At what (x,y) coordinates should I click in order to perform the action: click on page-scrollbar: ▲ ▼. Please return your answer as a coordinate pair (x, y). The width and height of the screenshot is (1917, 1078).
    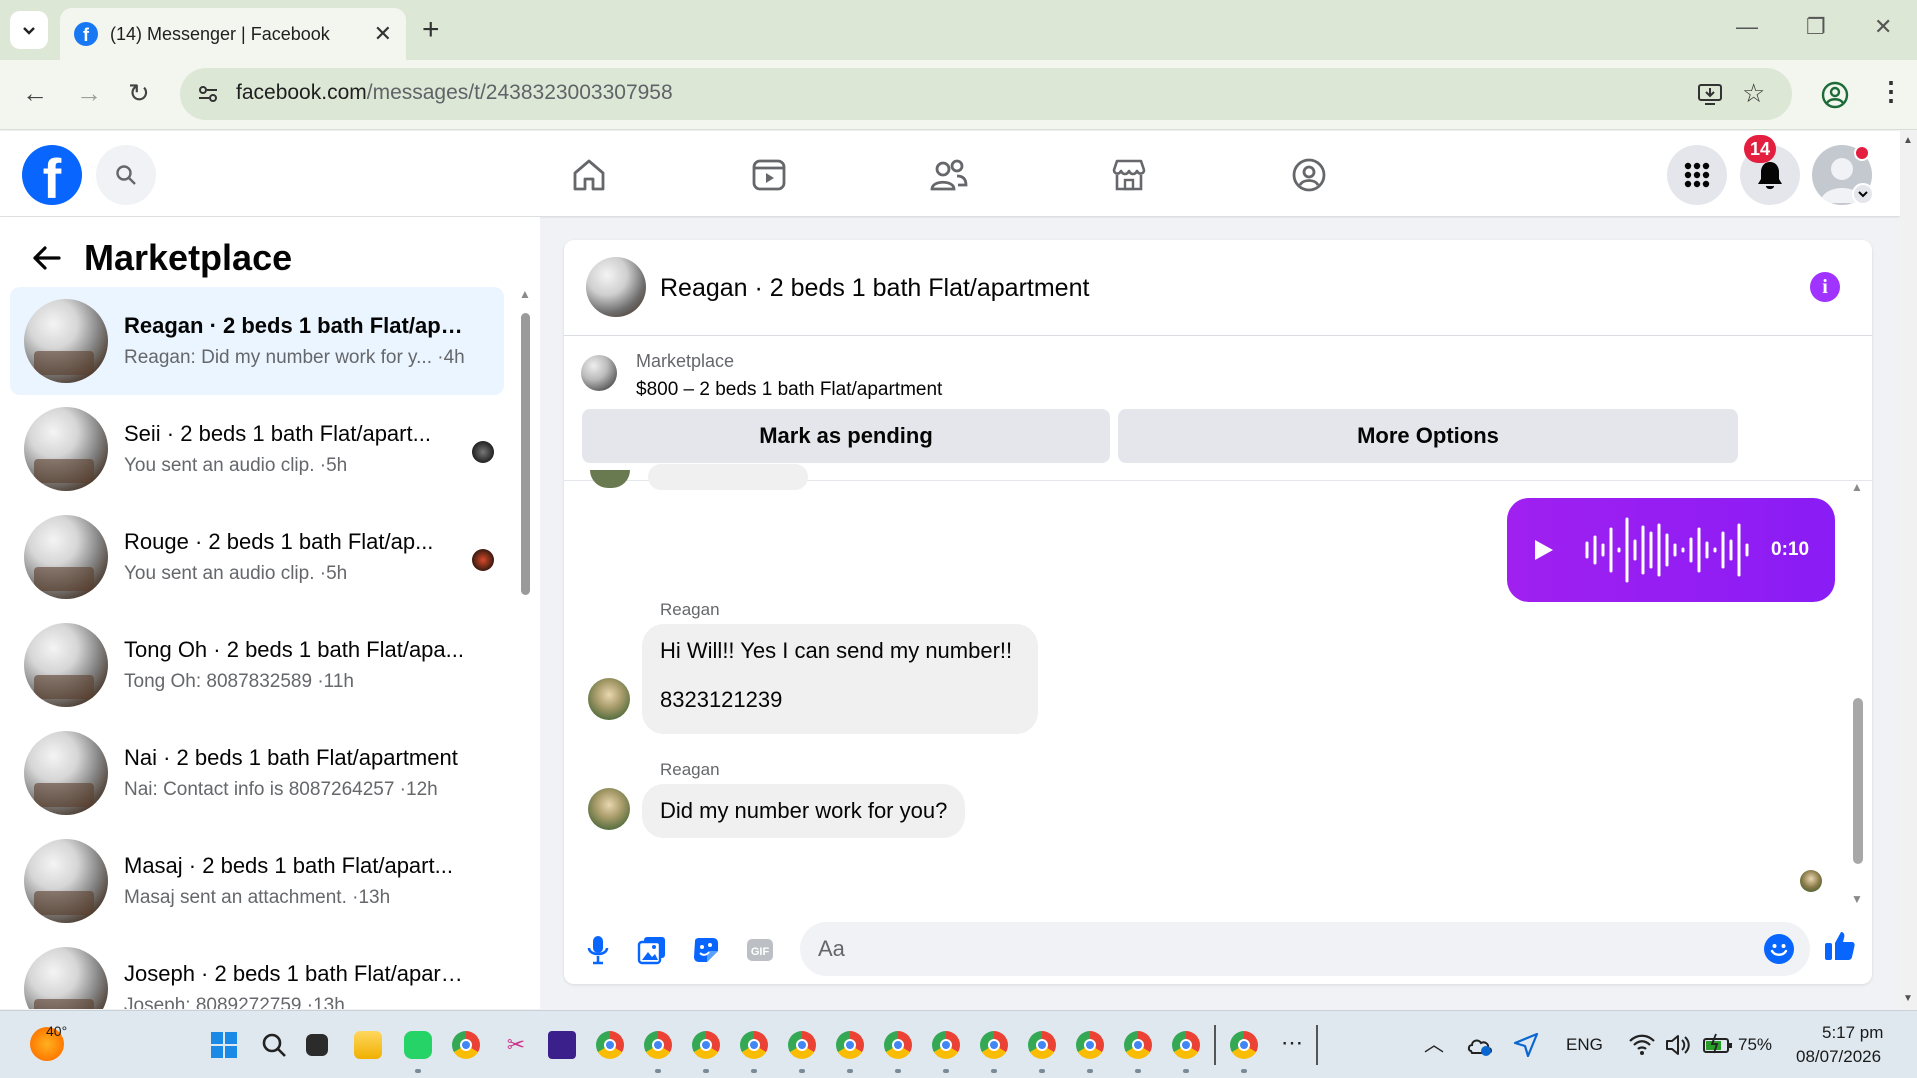
    Looking at the image, I should click on (1908, 570).